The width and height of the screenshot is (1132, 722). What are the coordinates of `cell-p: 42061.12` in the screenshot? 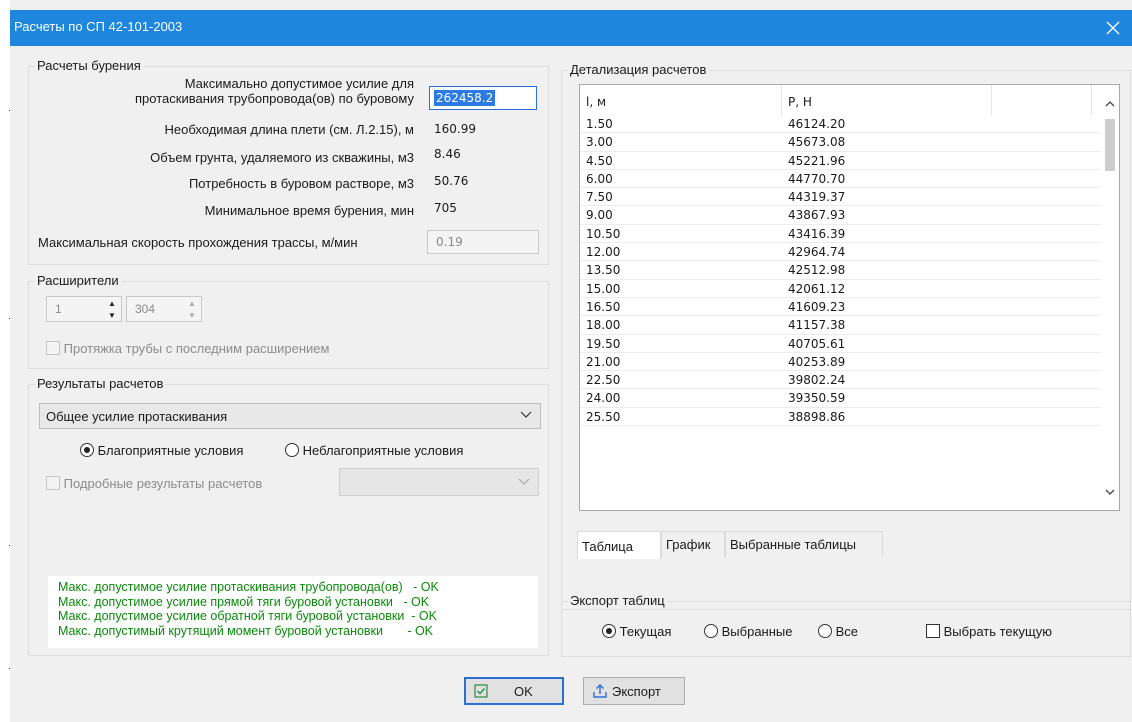 It's located at (817, 288).